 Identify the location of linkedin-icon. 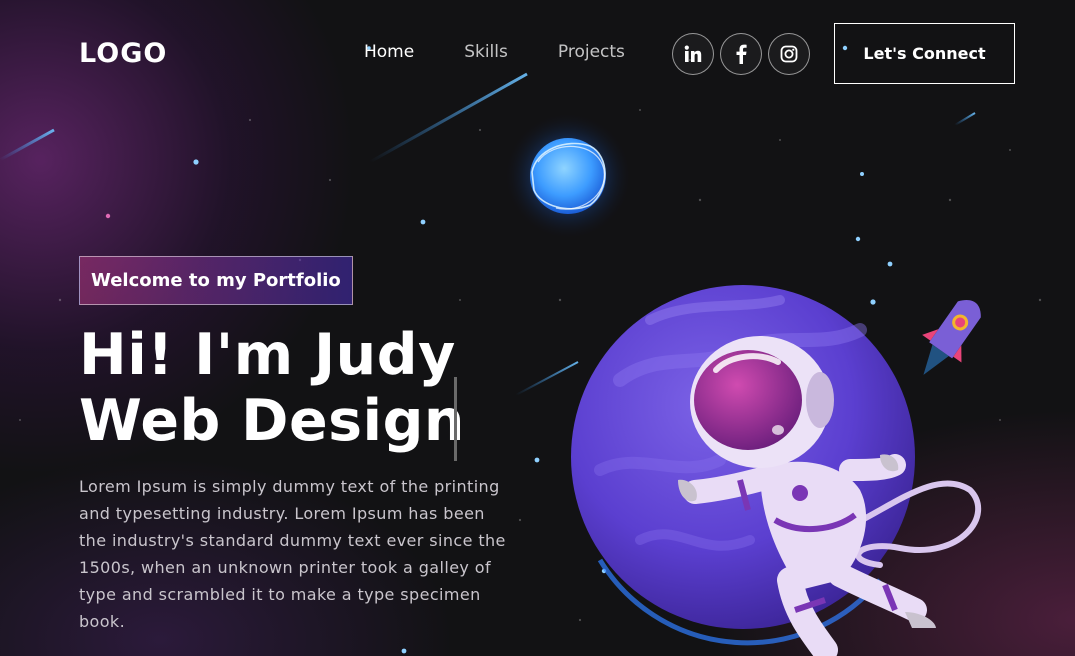
(693, 53).